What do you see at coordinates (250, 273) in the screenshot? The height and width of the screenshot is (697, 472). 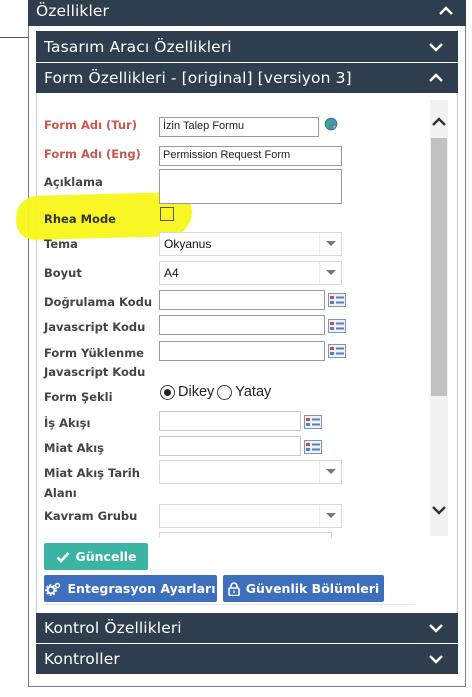 I see `size-select: A4` at bounding box center [250, 273].